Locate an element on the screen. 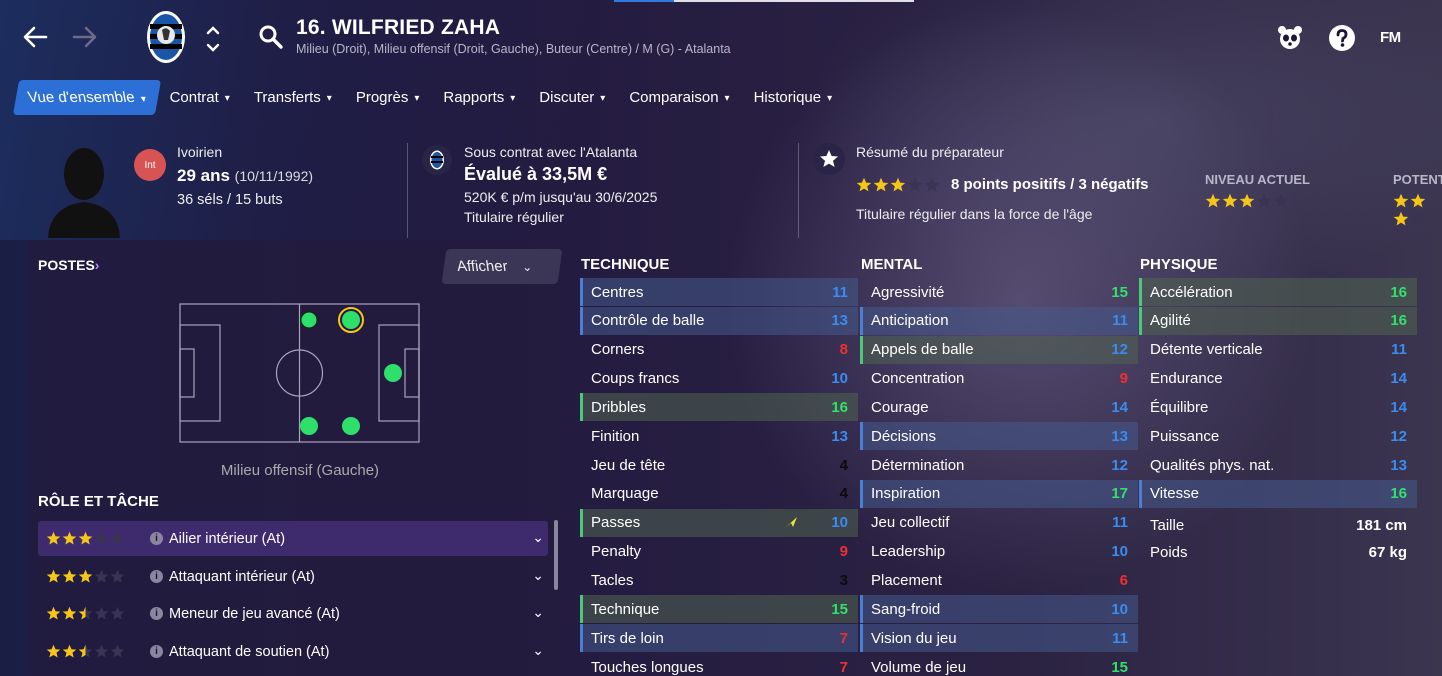 This screenshot has width=1442, height=676. tab-reports: Rapports ▾ is located at coordinates (479, 97).